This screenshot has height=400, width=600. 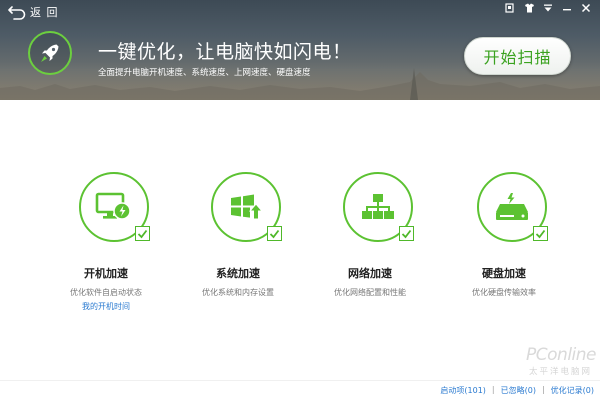 I want to click on feature-title: 网络加速, so click(x=370, y=273).